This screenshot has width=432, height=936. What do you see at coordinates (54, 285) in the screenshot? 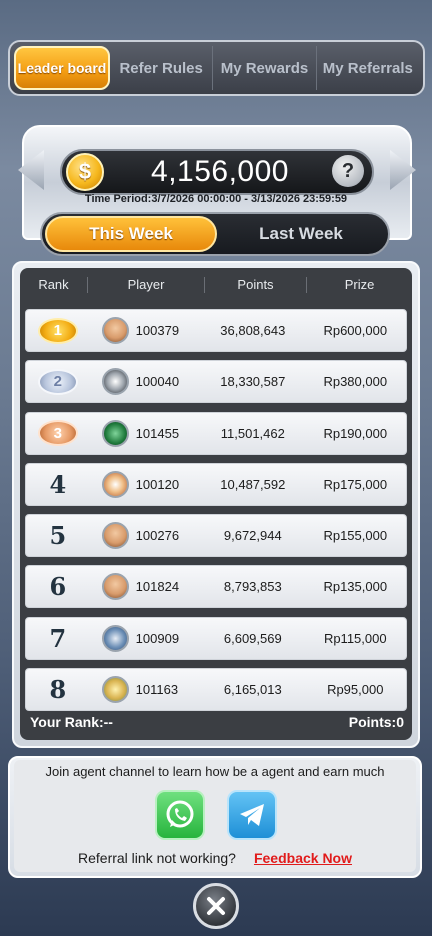
I see `header-rank: Rank` at bounding box center [54, 285].